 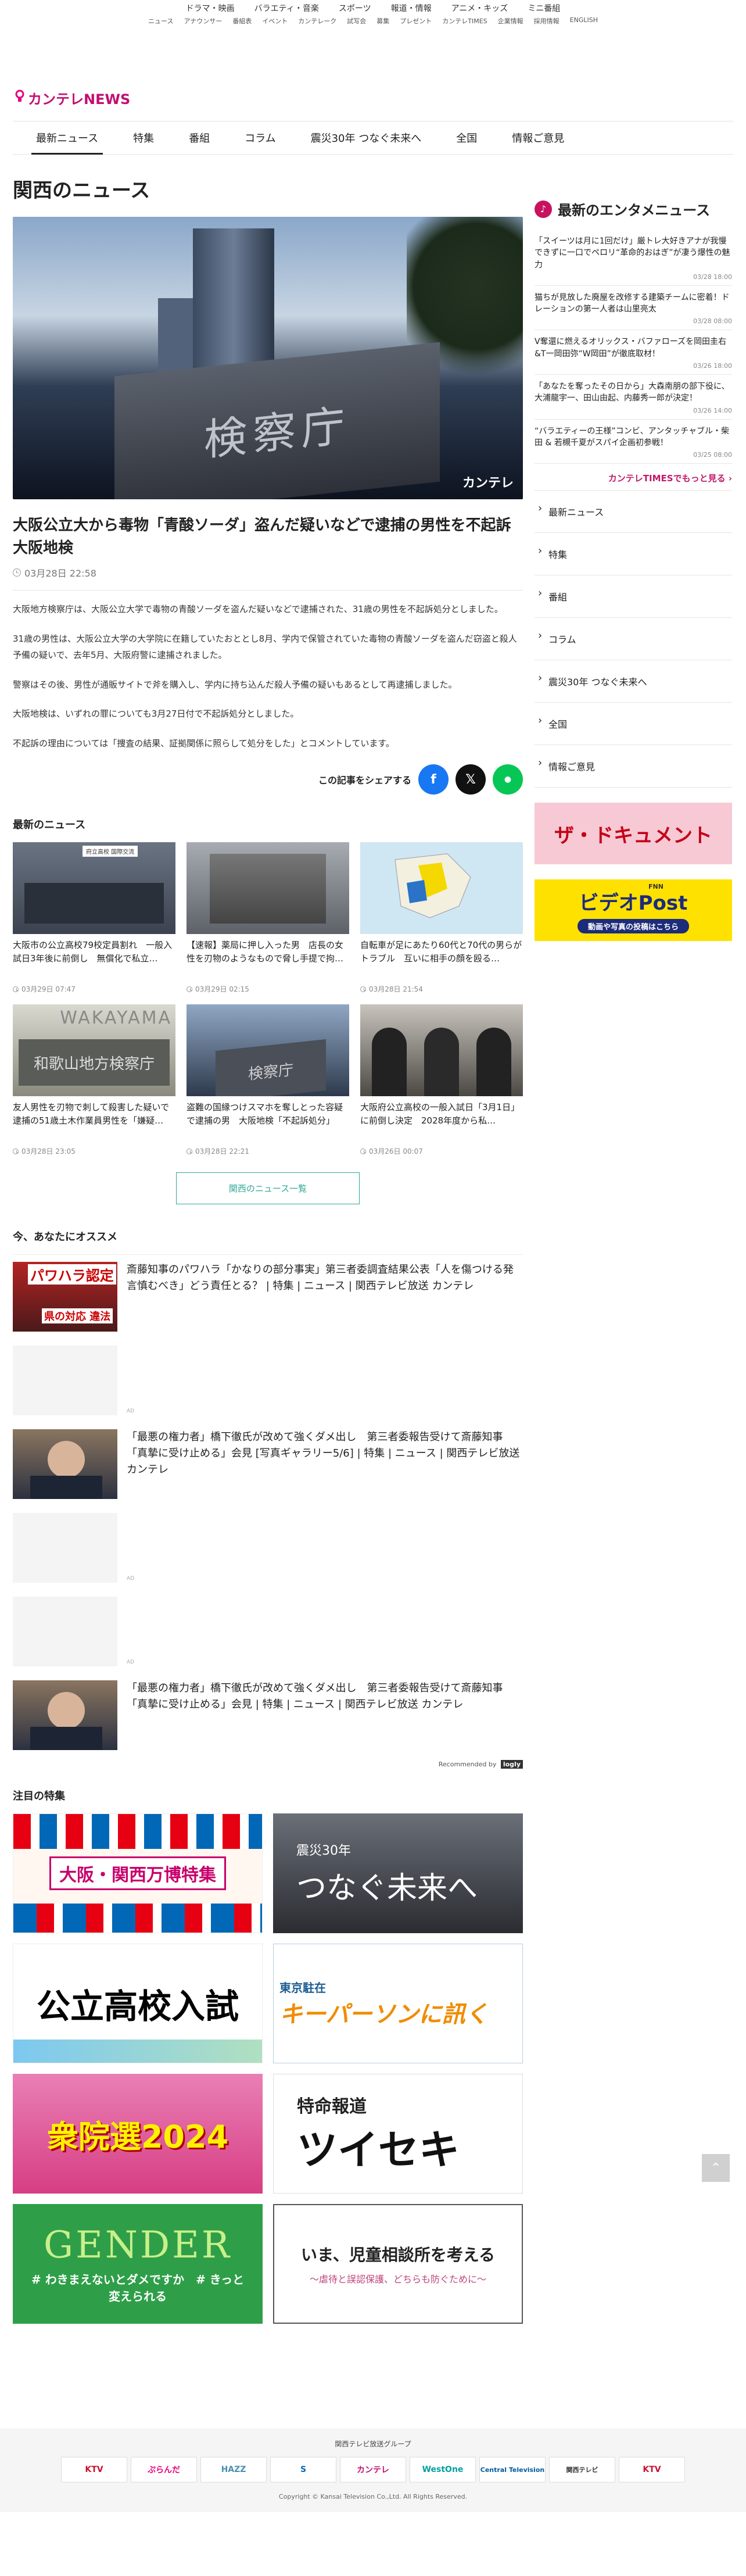 What do you see at coordinates (512, 2469) in the screenshot?
I see `footer-logo: Central Television` at bounding box center [512, 2469].